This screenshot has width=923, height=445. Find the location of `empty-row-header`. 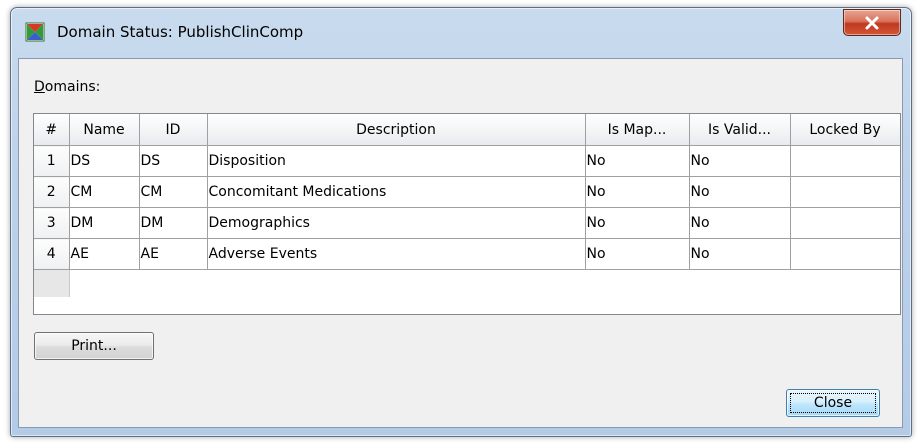

empty-row-header is located at coordinates (52, 283).